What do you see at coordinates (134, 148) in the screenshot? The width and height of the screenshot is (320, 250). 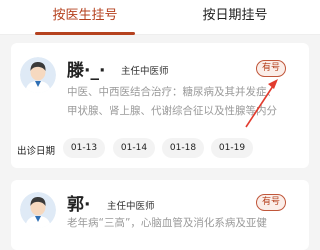 I see `date-chip: 01-14` at bounding box center [134, 148].